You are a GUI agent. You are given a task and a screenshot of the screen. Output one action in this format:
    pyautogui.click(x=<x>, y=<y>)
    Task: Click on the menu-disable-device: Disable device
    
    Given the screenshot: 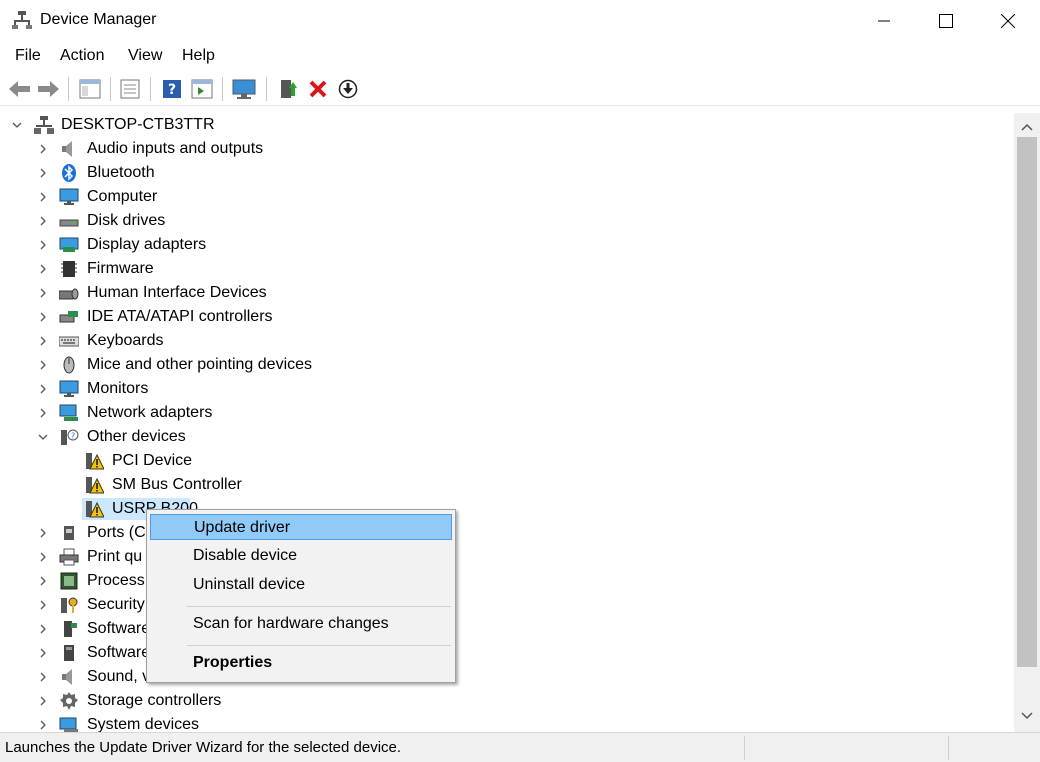 What is the action you would take?
    pyautogui.click(x=301, y=556)
    